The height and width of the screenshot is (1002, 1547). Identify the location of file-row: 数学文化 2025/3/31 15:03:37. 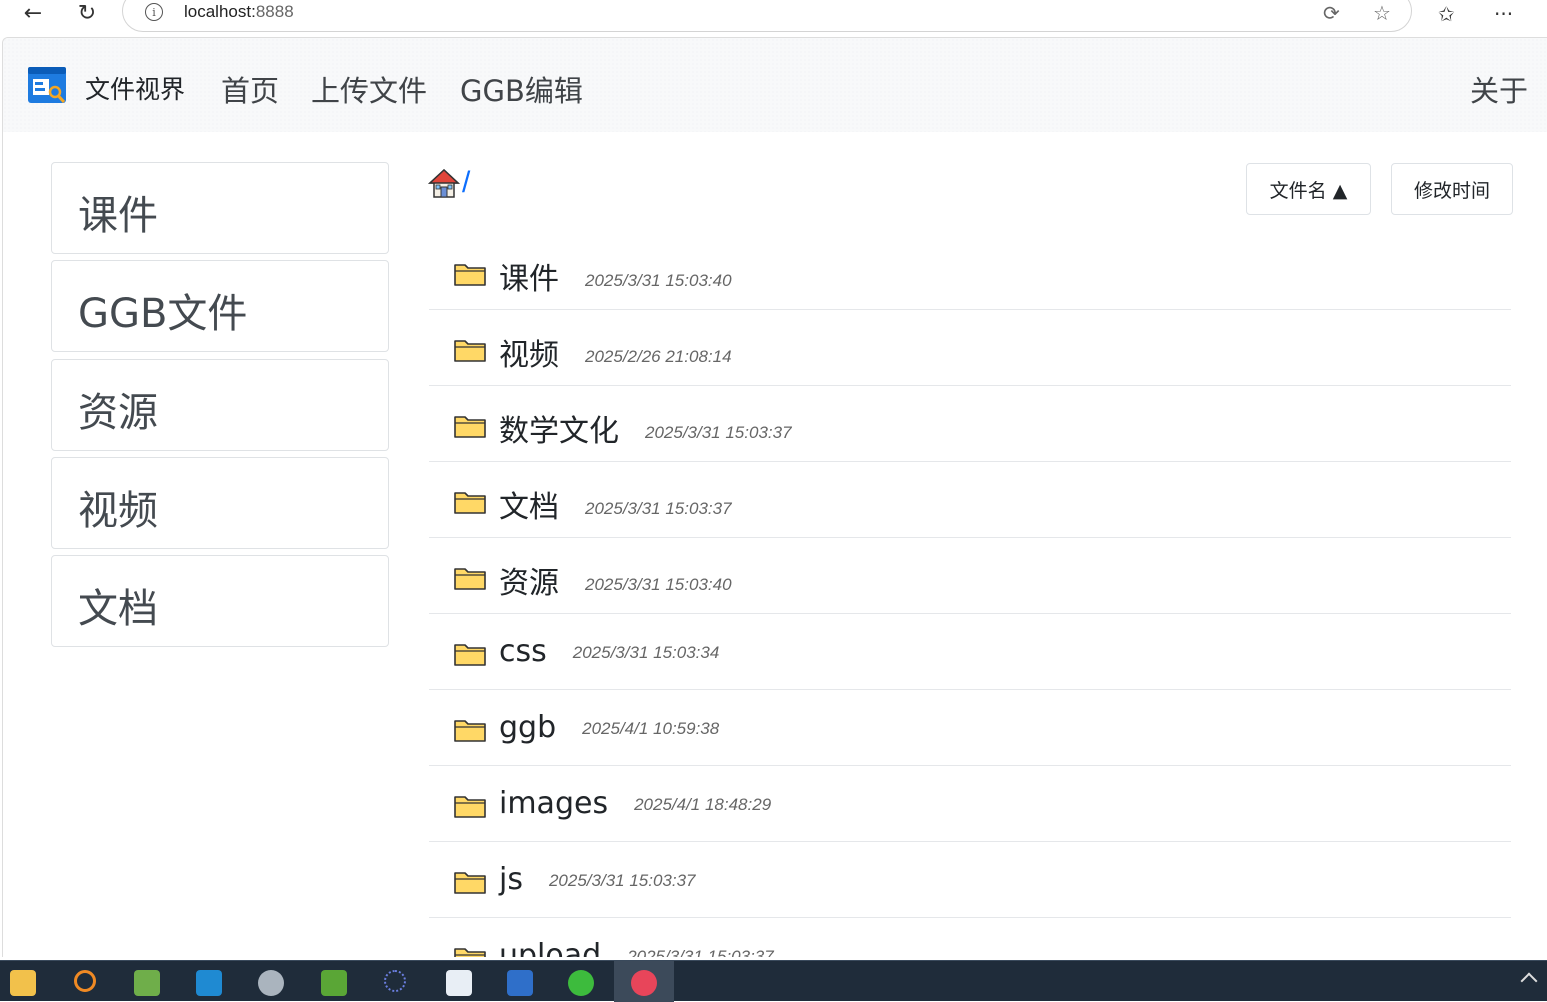
(970, 424).